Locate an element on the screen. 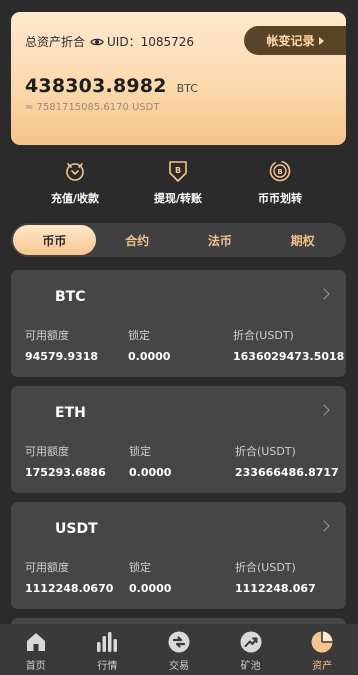 The image size is (358, 675). value-amount: 233666486.8717 is located at coordinates (287, 472).